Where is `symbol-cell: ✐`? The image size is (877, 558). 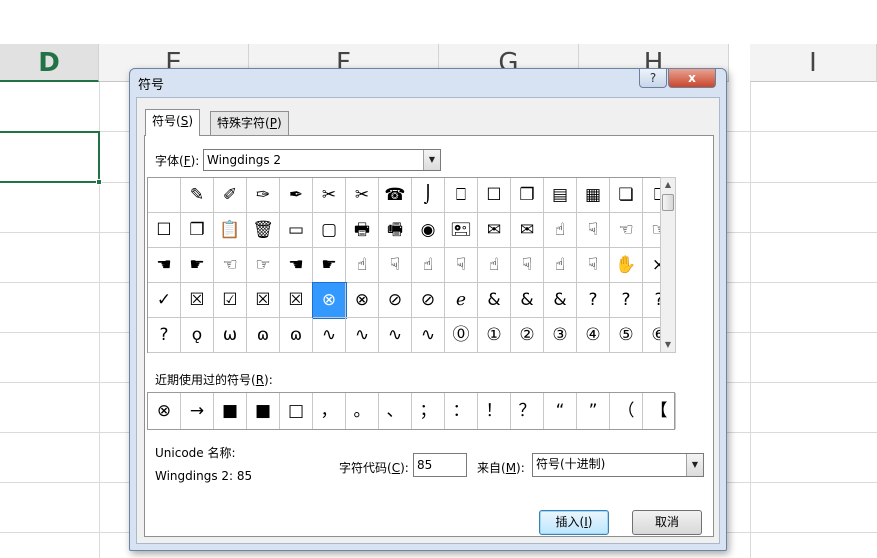 symbol-cell: ✐ is located at coordinates (230, 195).